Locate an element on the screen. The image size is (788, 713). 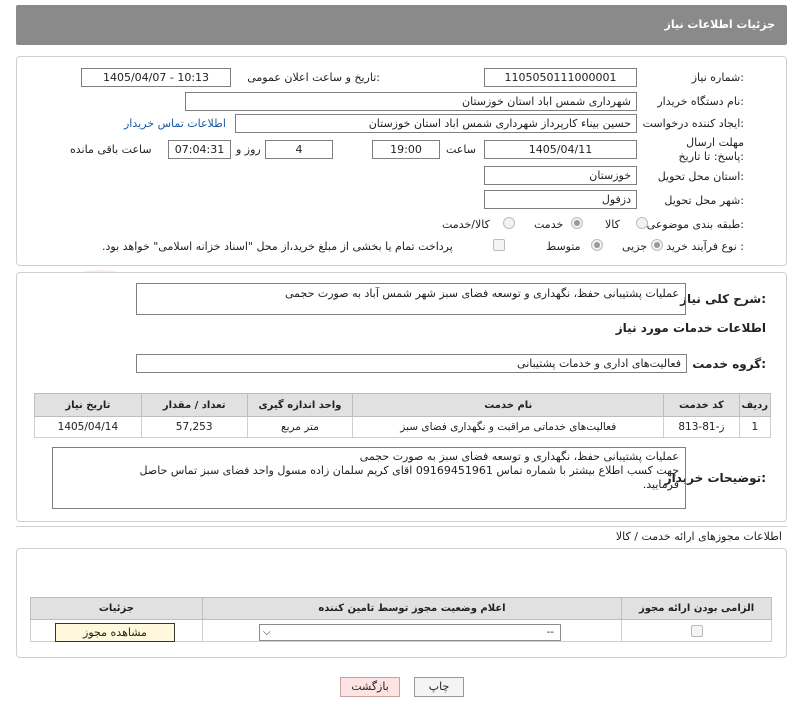
province-label: استان محل تحویل: is located at coordinates (700, 176).